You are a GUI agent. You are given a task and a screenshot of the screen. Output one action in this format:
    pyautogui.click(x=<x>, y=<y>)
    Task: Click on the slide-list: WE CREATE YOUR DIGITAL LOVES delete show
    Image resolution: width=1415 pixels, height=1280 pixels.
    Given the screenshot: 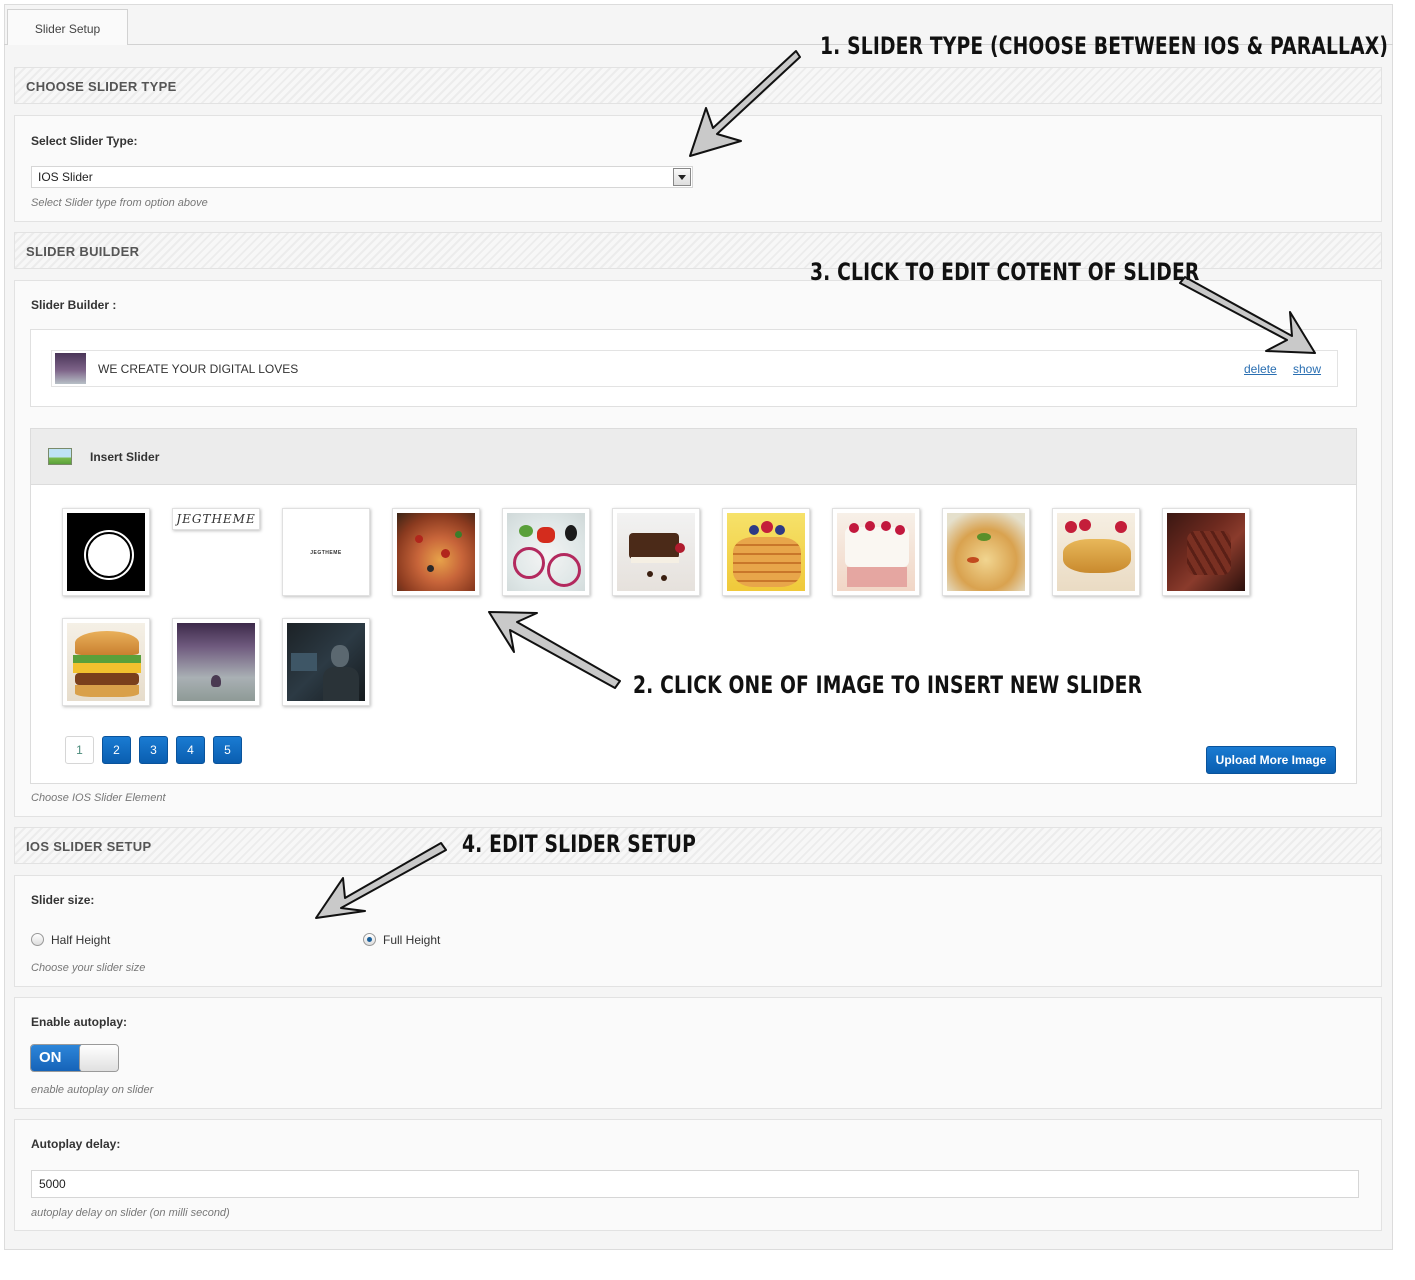 What is the action you would take?
    pyautogui.click(x=693, y=368)
    